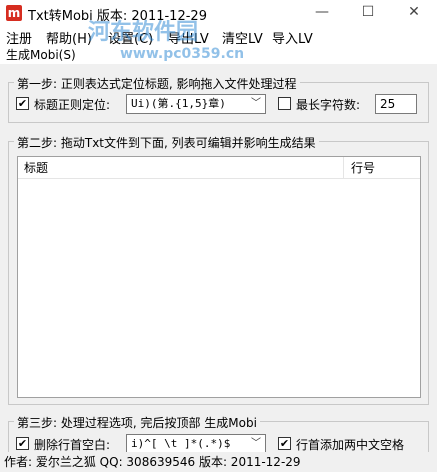  Describe the element at coordinates (14, 13) in the screenshot. I see `app-icon: m` at that location.